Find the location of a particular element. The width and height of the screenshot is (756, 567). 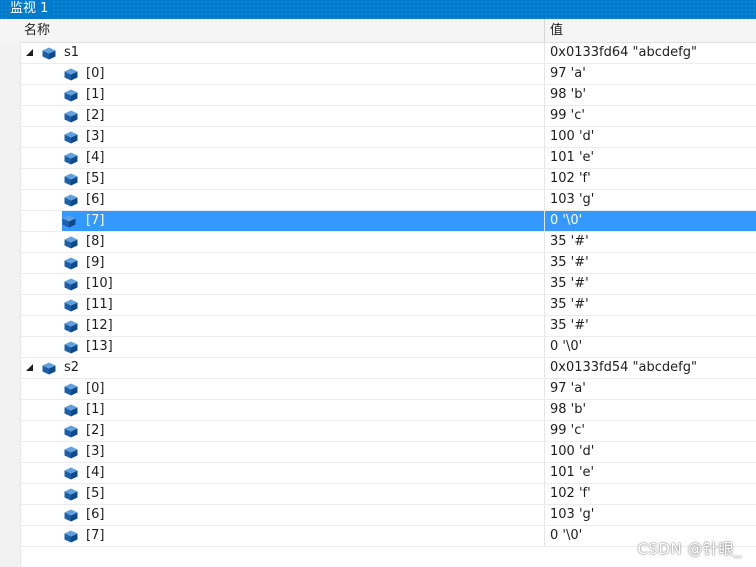

name-cell: [11] is located at coordinates (282, 305).